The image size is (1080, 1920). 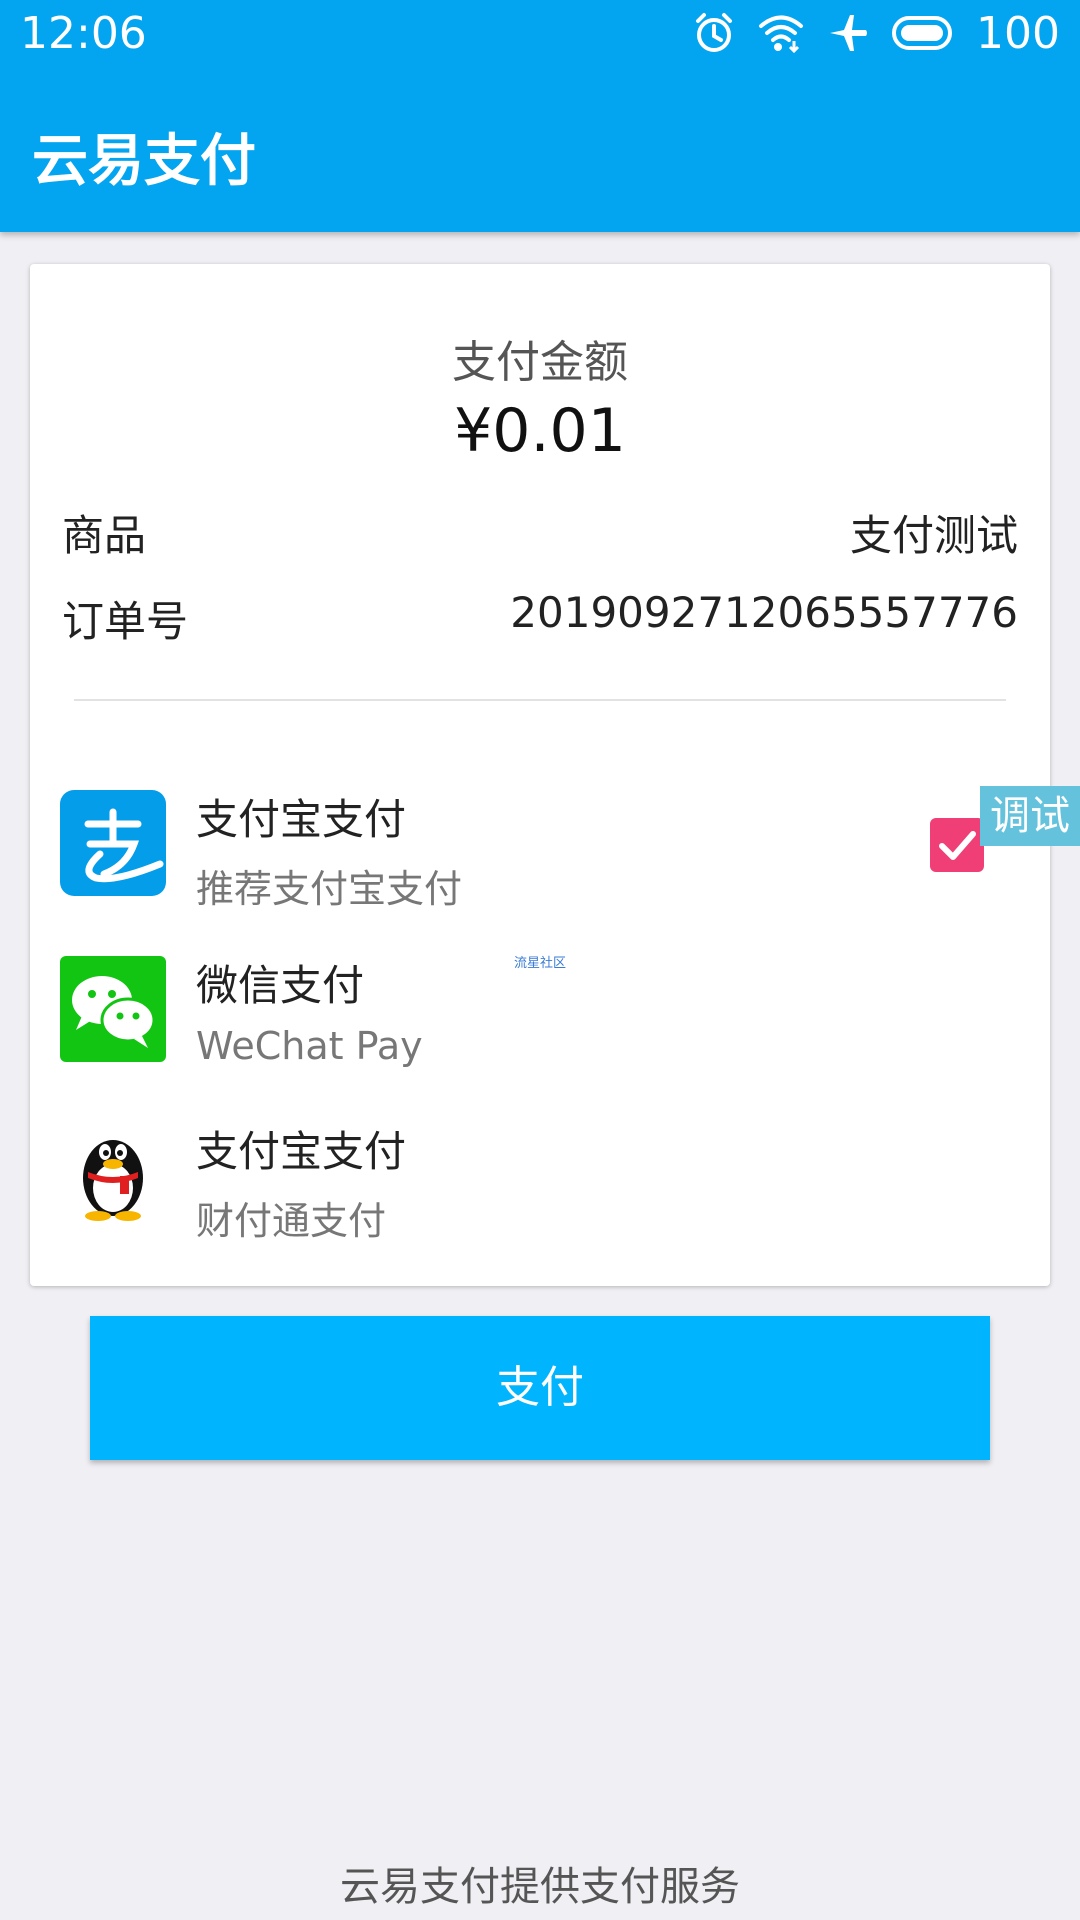 I want to click on watermark: 流星社区, so click(x=540, y=963).